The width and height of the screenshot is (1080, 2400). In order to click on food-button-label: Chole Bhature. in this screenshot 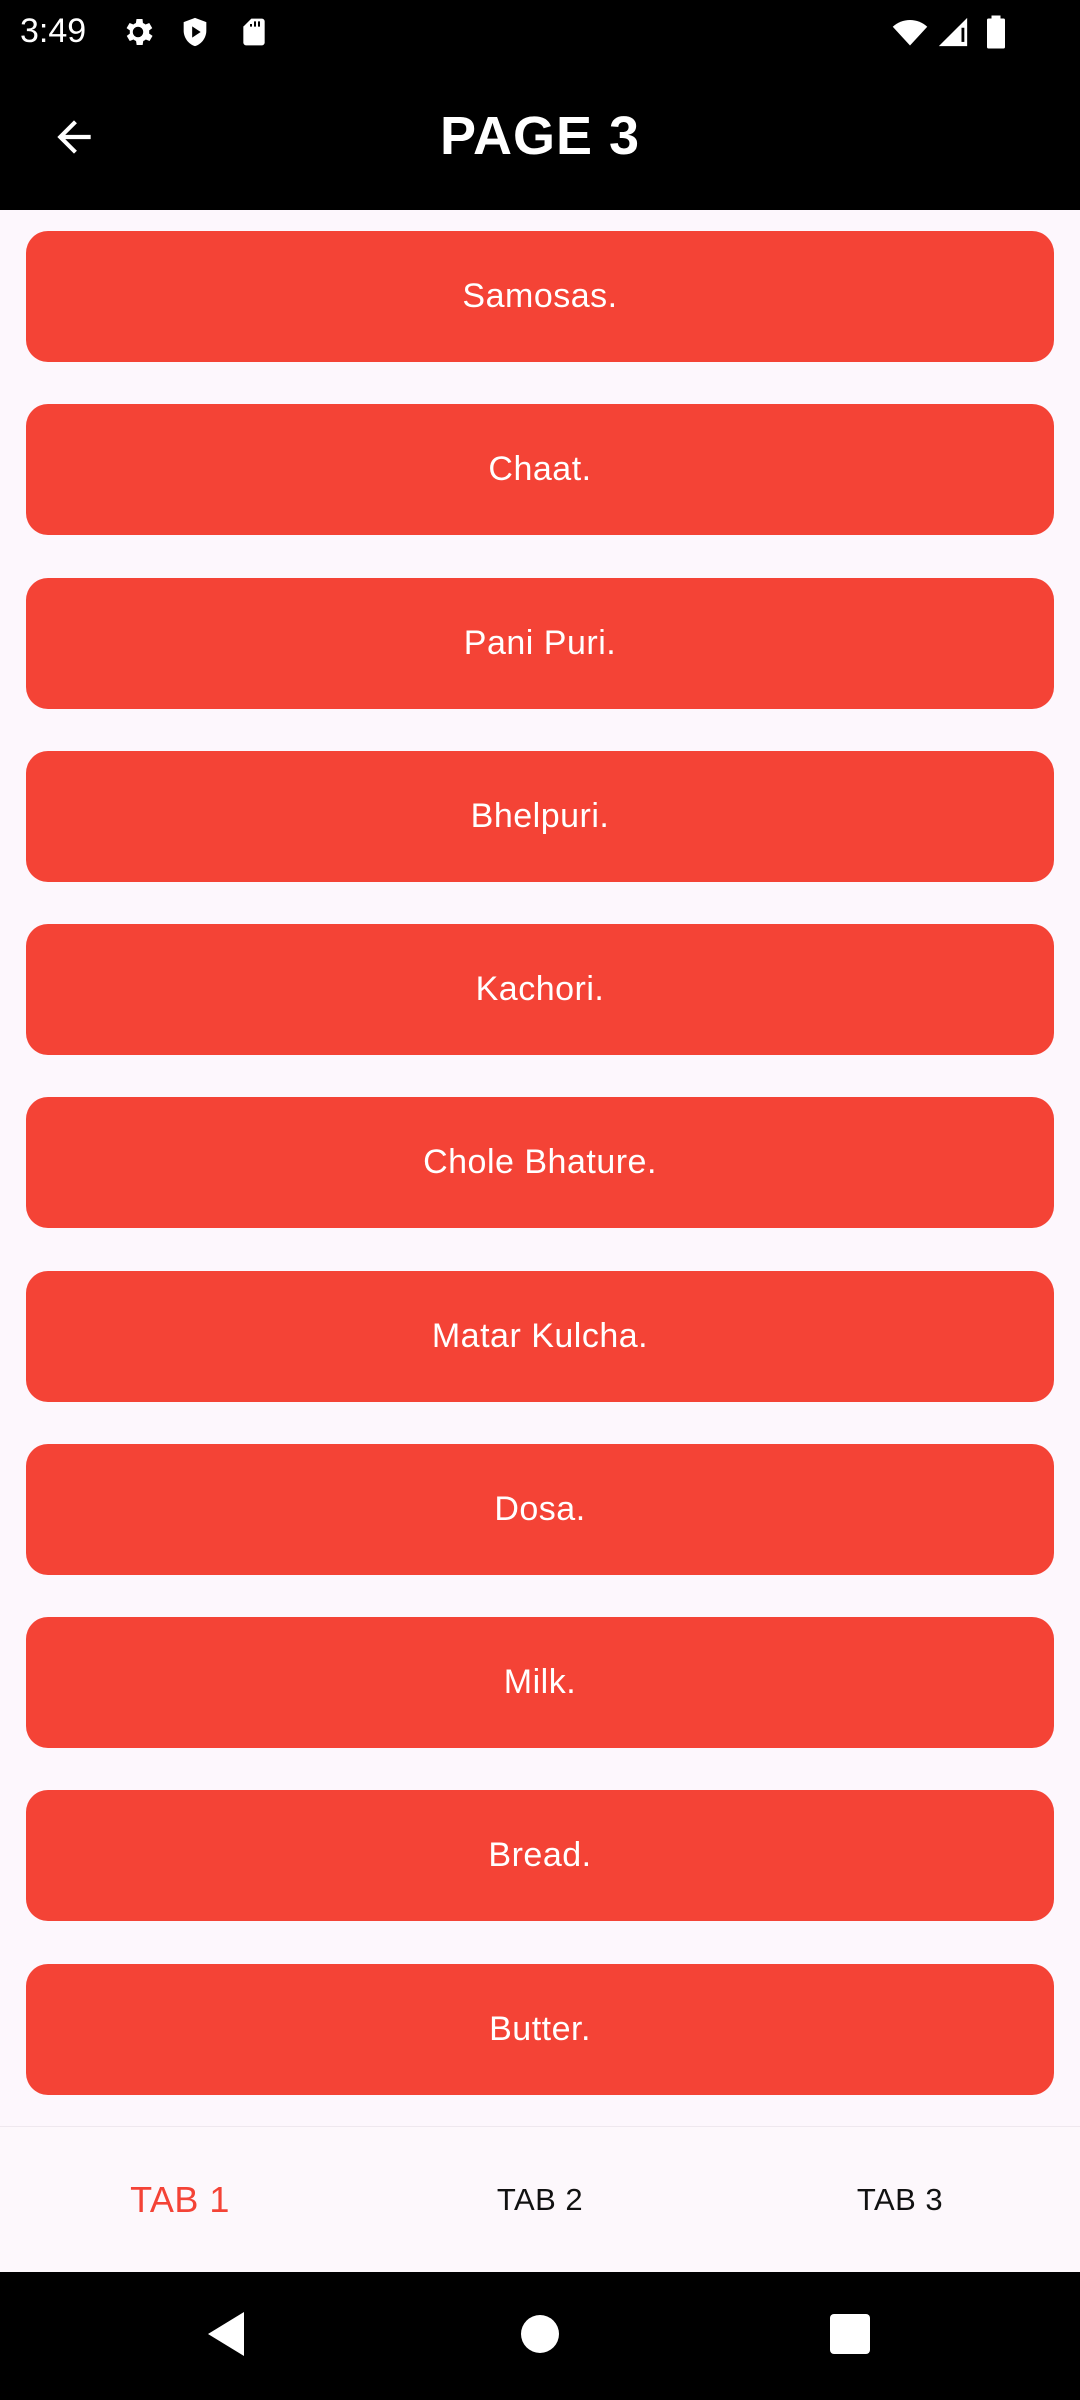, I will do `click(540, 1162)`.